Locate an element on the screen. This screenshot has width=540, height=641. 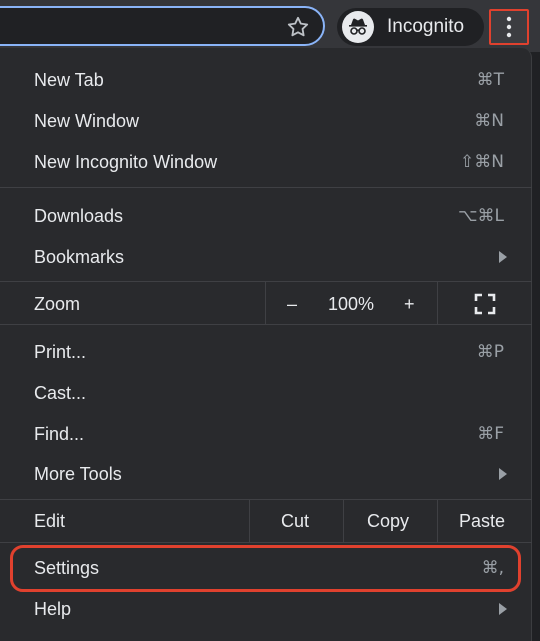
menu-item-bookmarks: Bookmarks is located at coordinates (266, 257).